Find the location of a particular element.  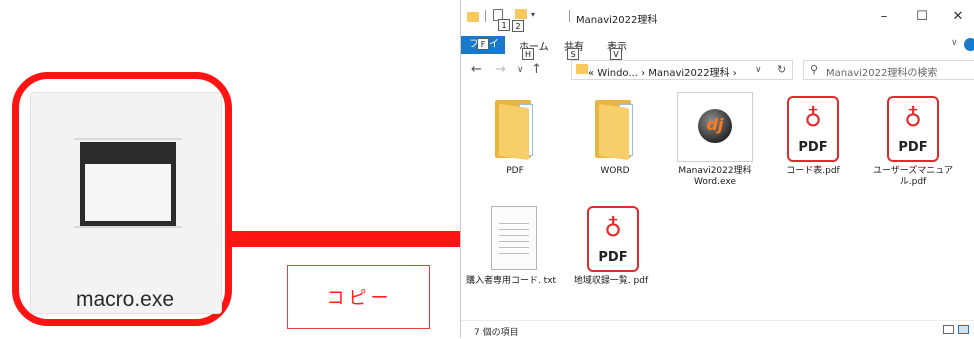

keytip-qat2: 2 is located at coordinates (518, 26).